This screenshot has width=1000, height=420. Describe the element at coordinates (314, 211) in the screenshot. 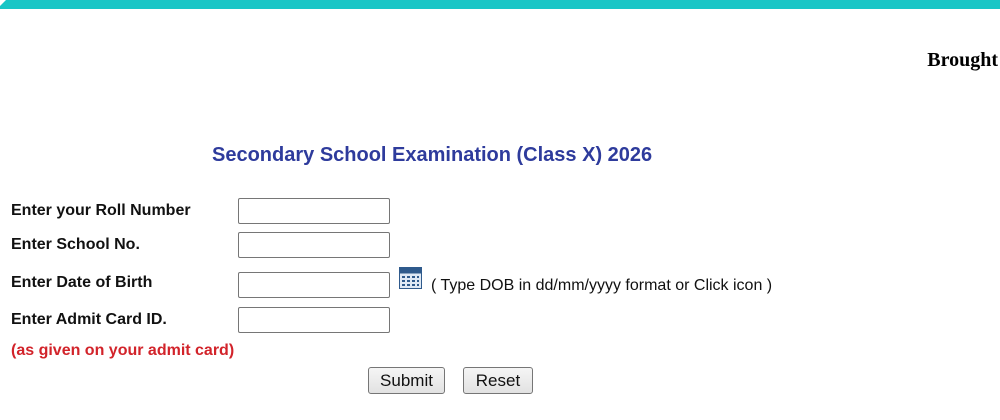

I see `roll-number-field` at that location.